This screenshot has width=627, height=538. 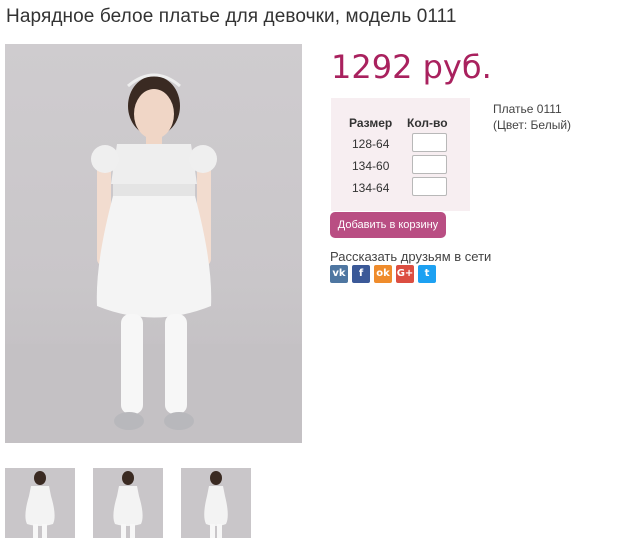 What do you see at coordinates (371, 144) in the screenshot?
I see `size-label: 128-64` at bounding box center [371, 144].